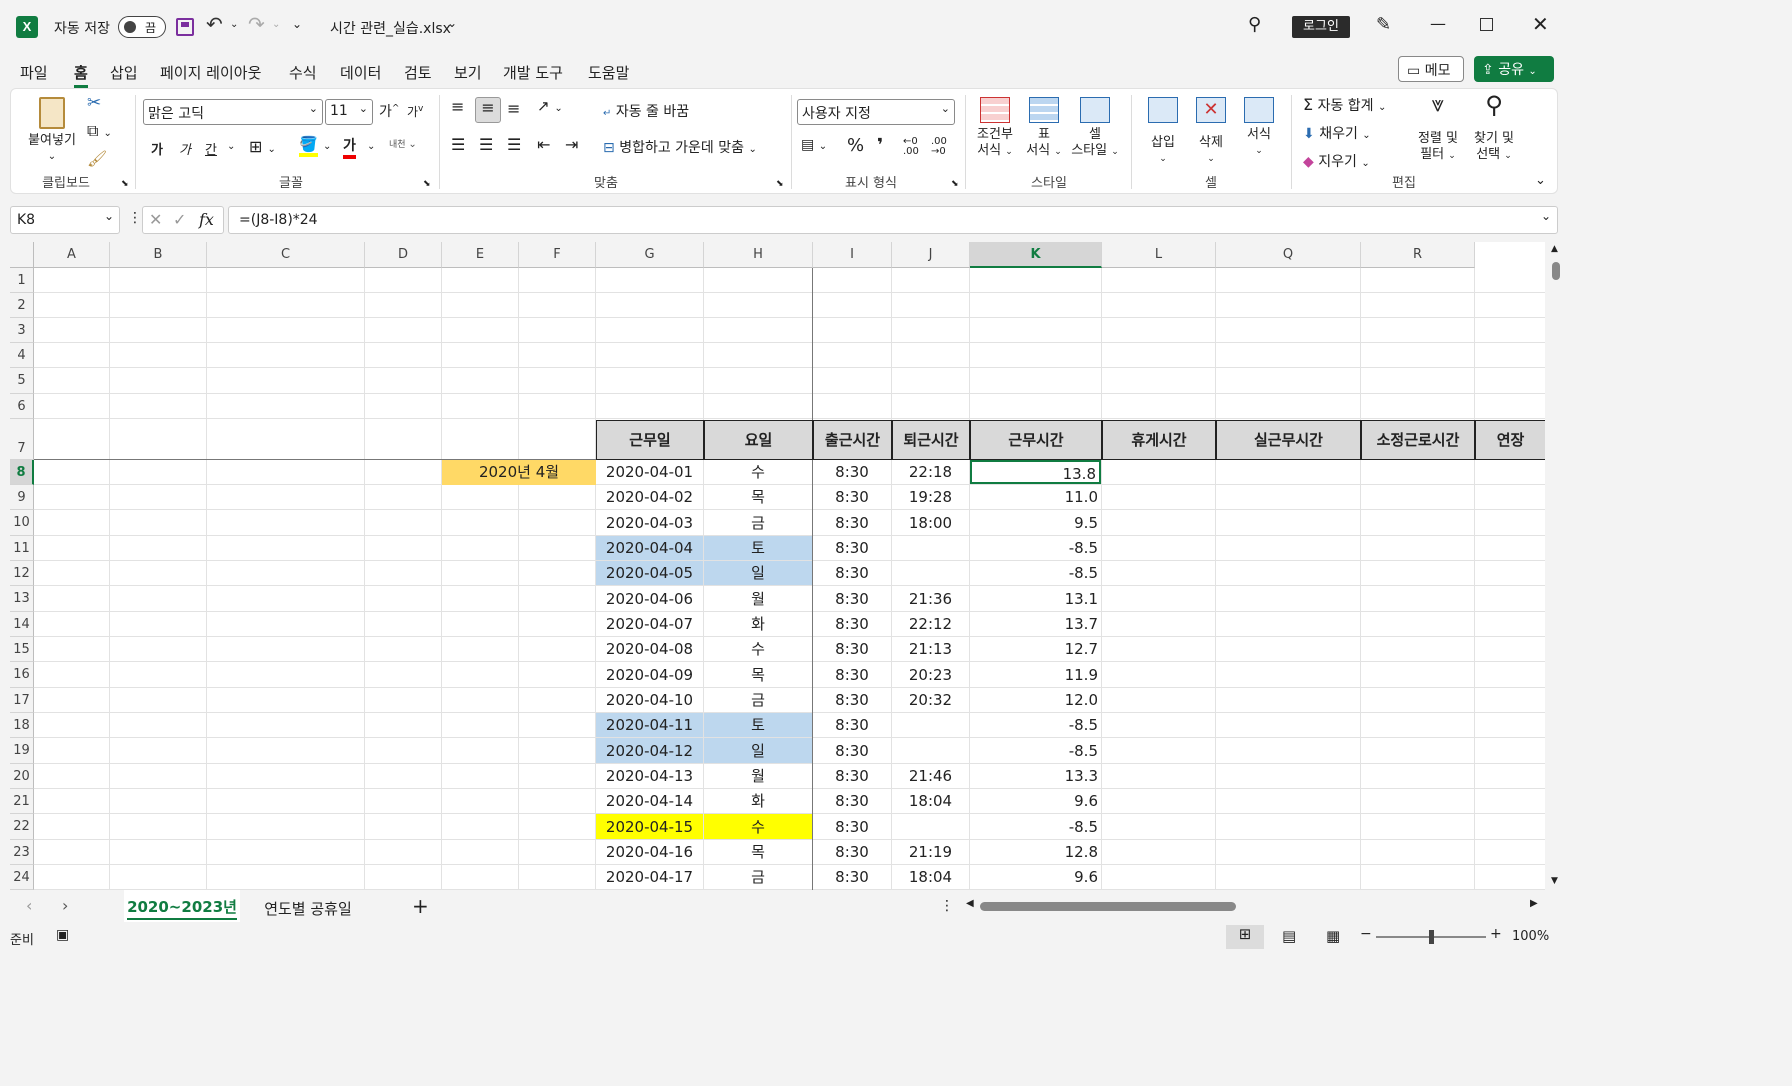 Image resolution: width=1792 pixels, height=1086 pixels. What do you see at coordinates (52, 131) in the screenshot?
I see `paste-button: 붙여넣기 ⌄` at bounding box center [52, 131].